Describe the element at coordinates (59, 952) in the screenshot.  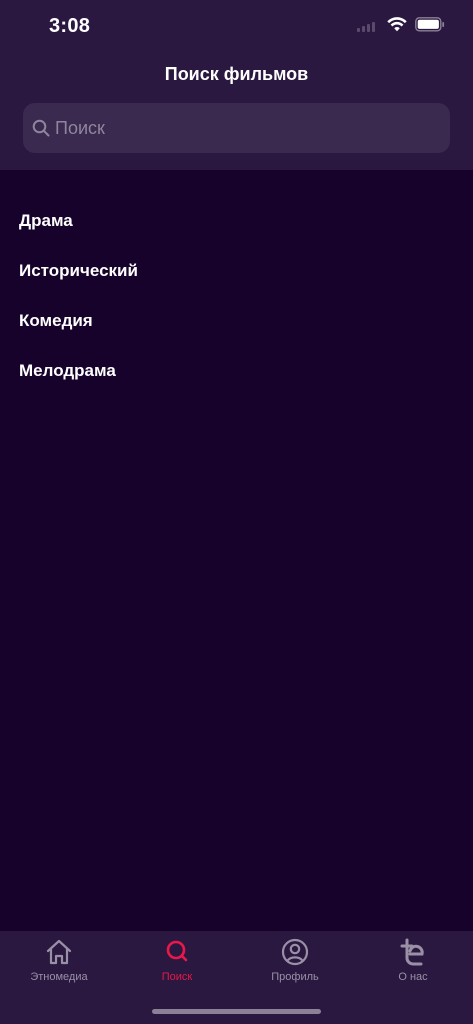
I see `home-icon` at that location.